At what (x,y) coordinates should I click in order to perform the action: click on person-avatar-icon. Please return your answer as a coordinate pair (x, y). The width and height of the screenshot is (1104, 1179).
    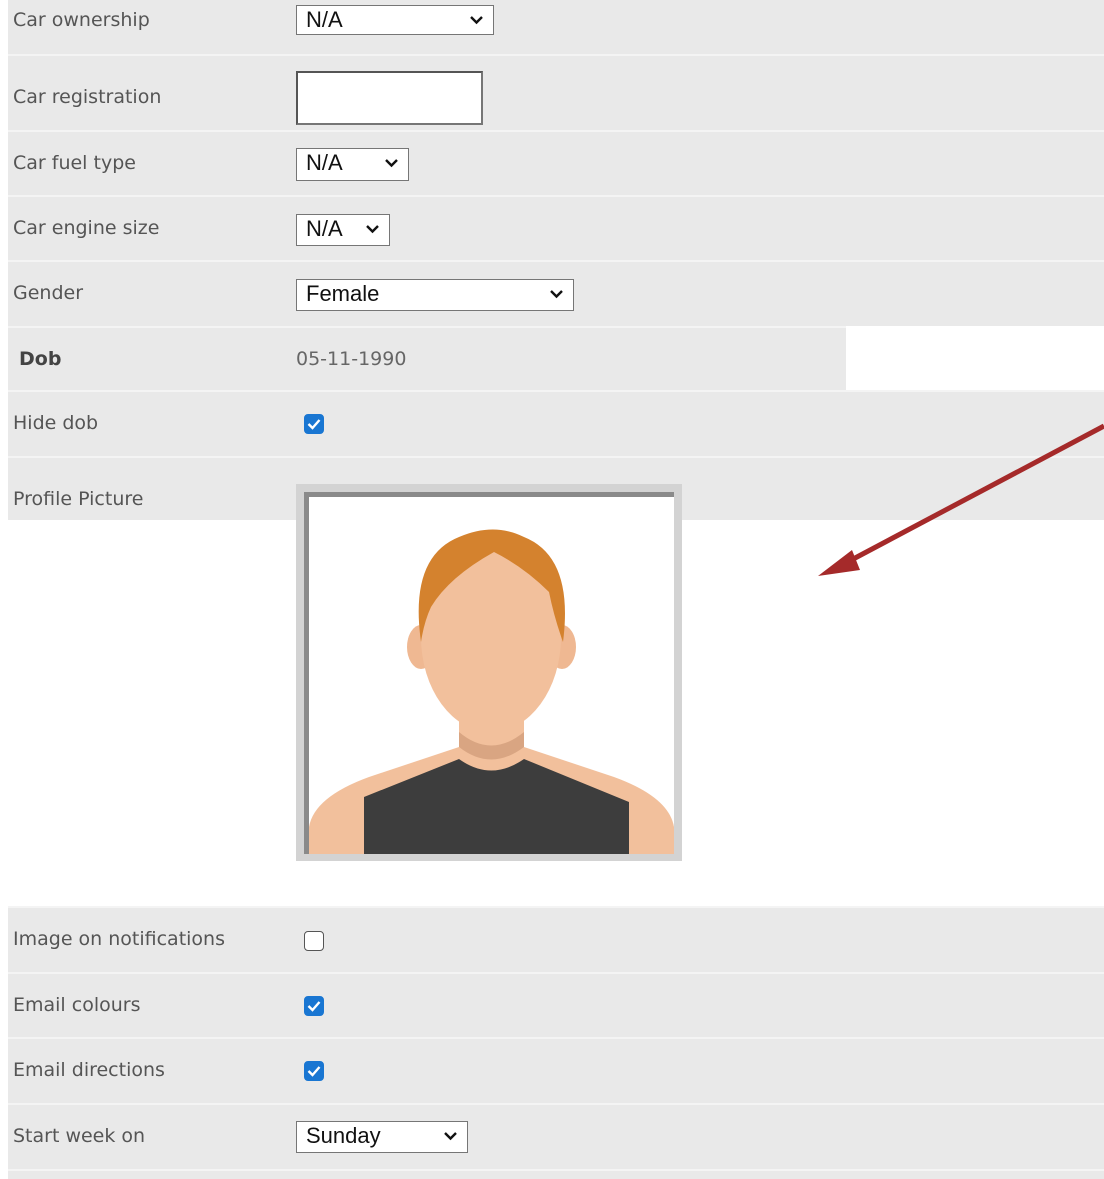
    Looking at the image, I should click on (491, 691).